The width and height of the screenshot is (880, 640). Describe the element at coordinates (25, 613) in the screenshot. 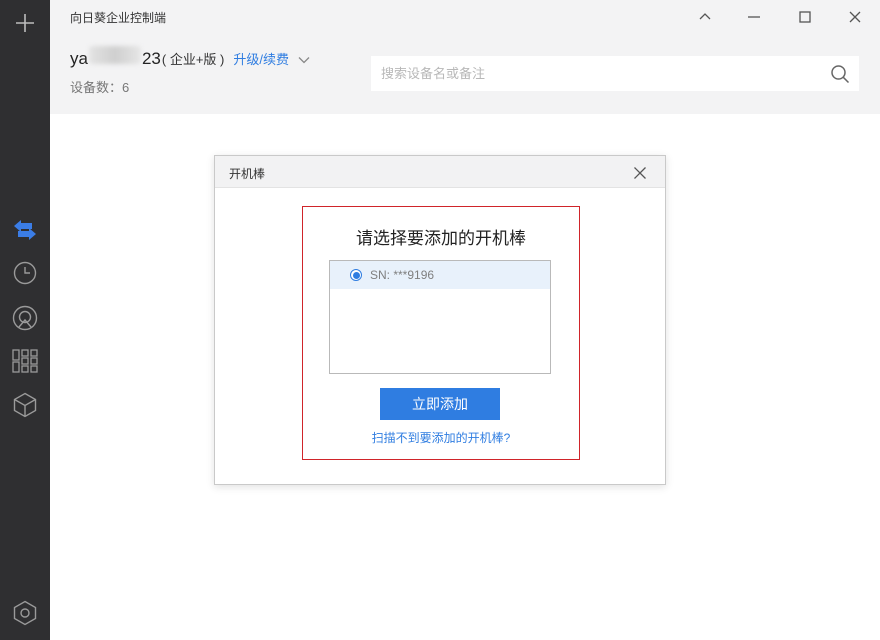

I see `settings-icon` at that location.